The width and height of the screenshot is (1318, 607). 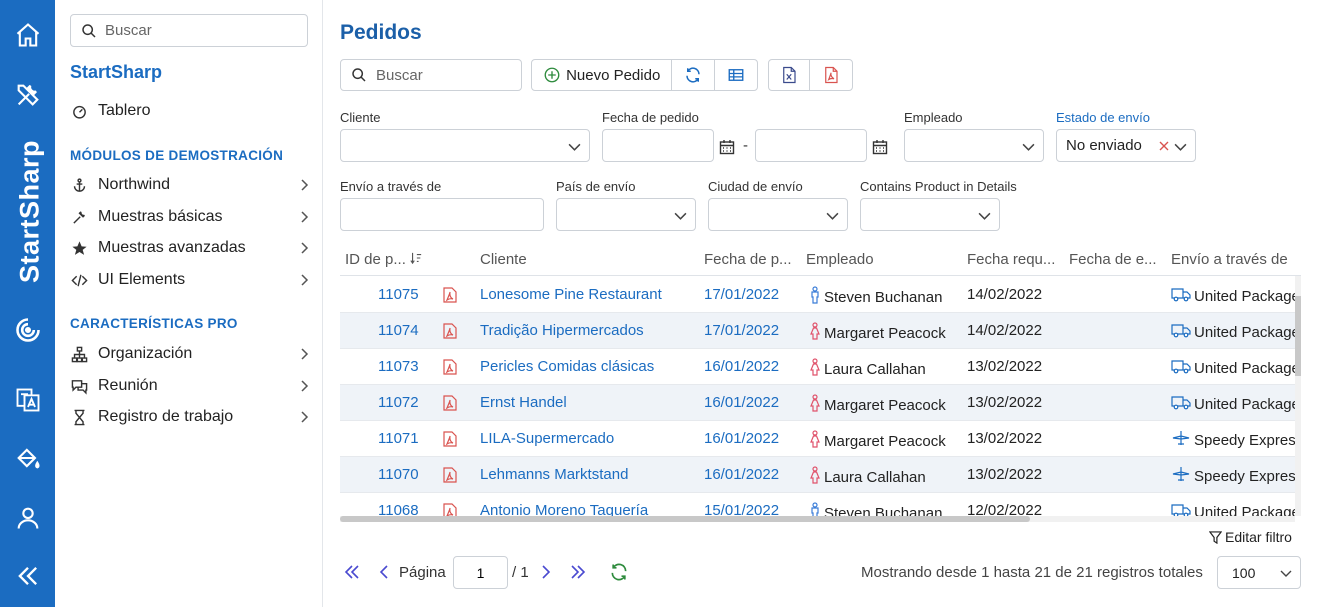 I want to click on order-id-link: 11071, so click(x=398, y=438).